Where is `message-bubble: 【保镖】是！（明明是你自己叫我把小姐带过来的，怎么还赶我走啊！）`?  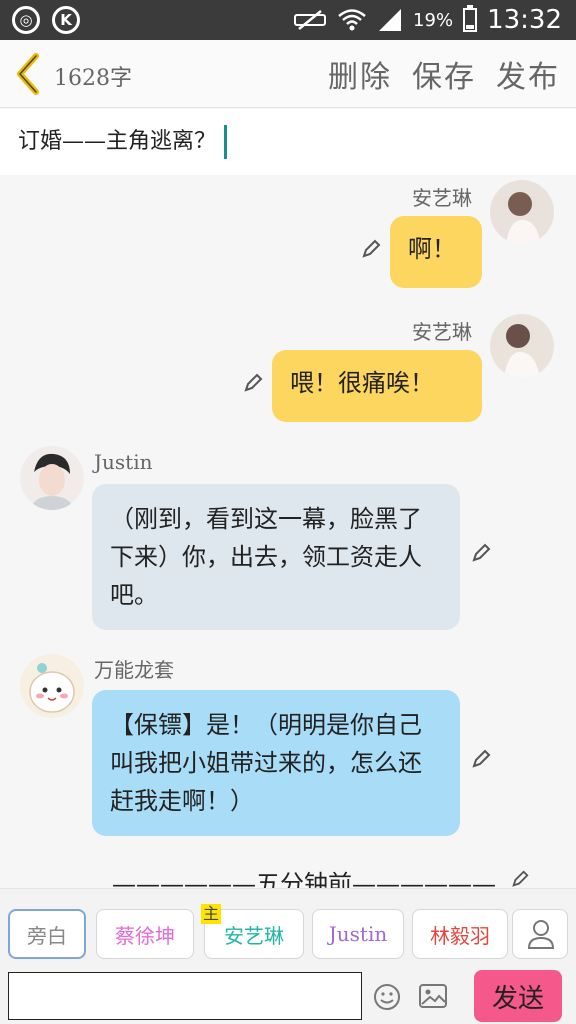
message-bubble: 【保镖】是！（明明是你自己叫我把小姐带过来的，怎么还赶我走啊！） is located at coordinates (276, 763).